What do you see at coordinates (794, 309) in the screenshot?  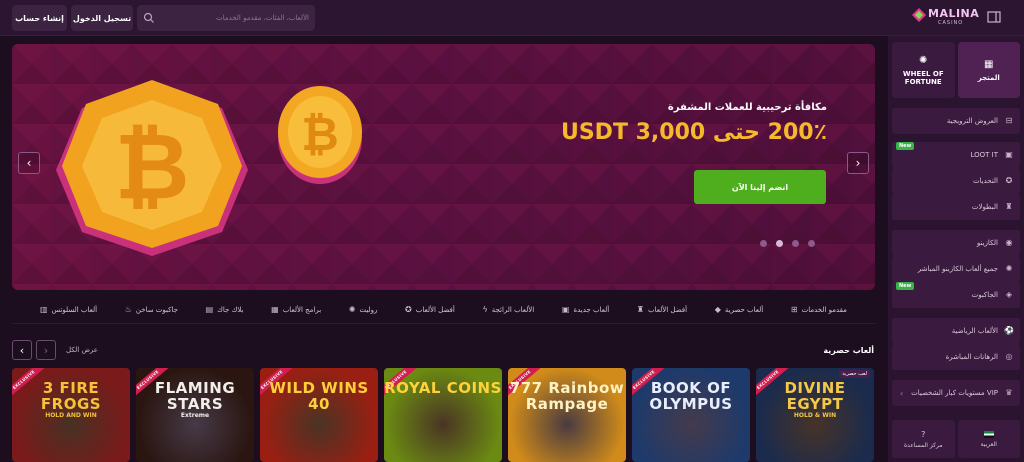 I see `grid-icon: ⊞` at bounding box center [794, 309].